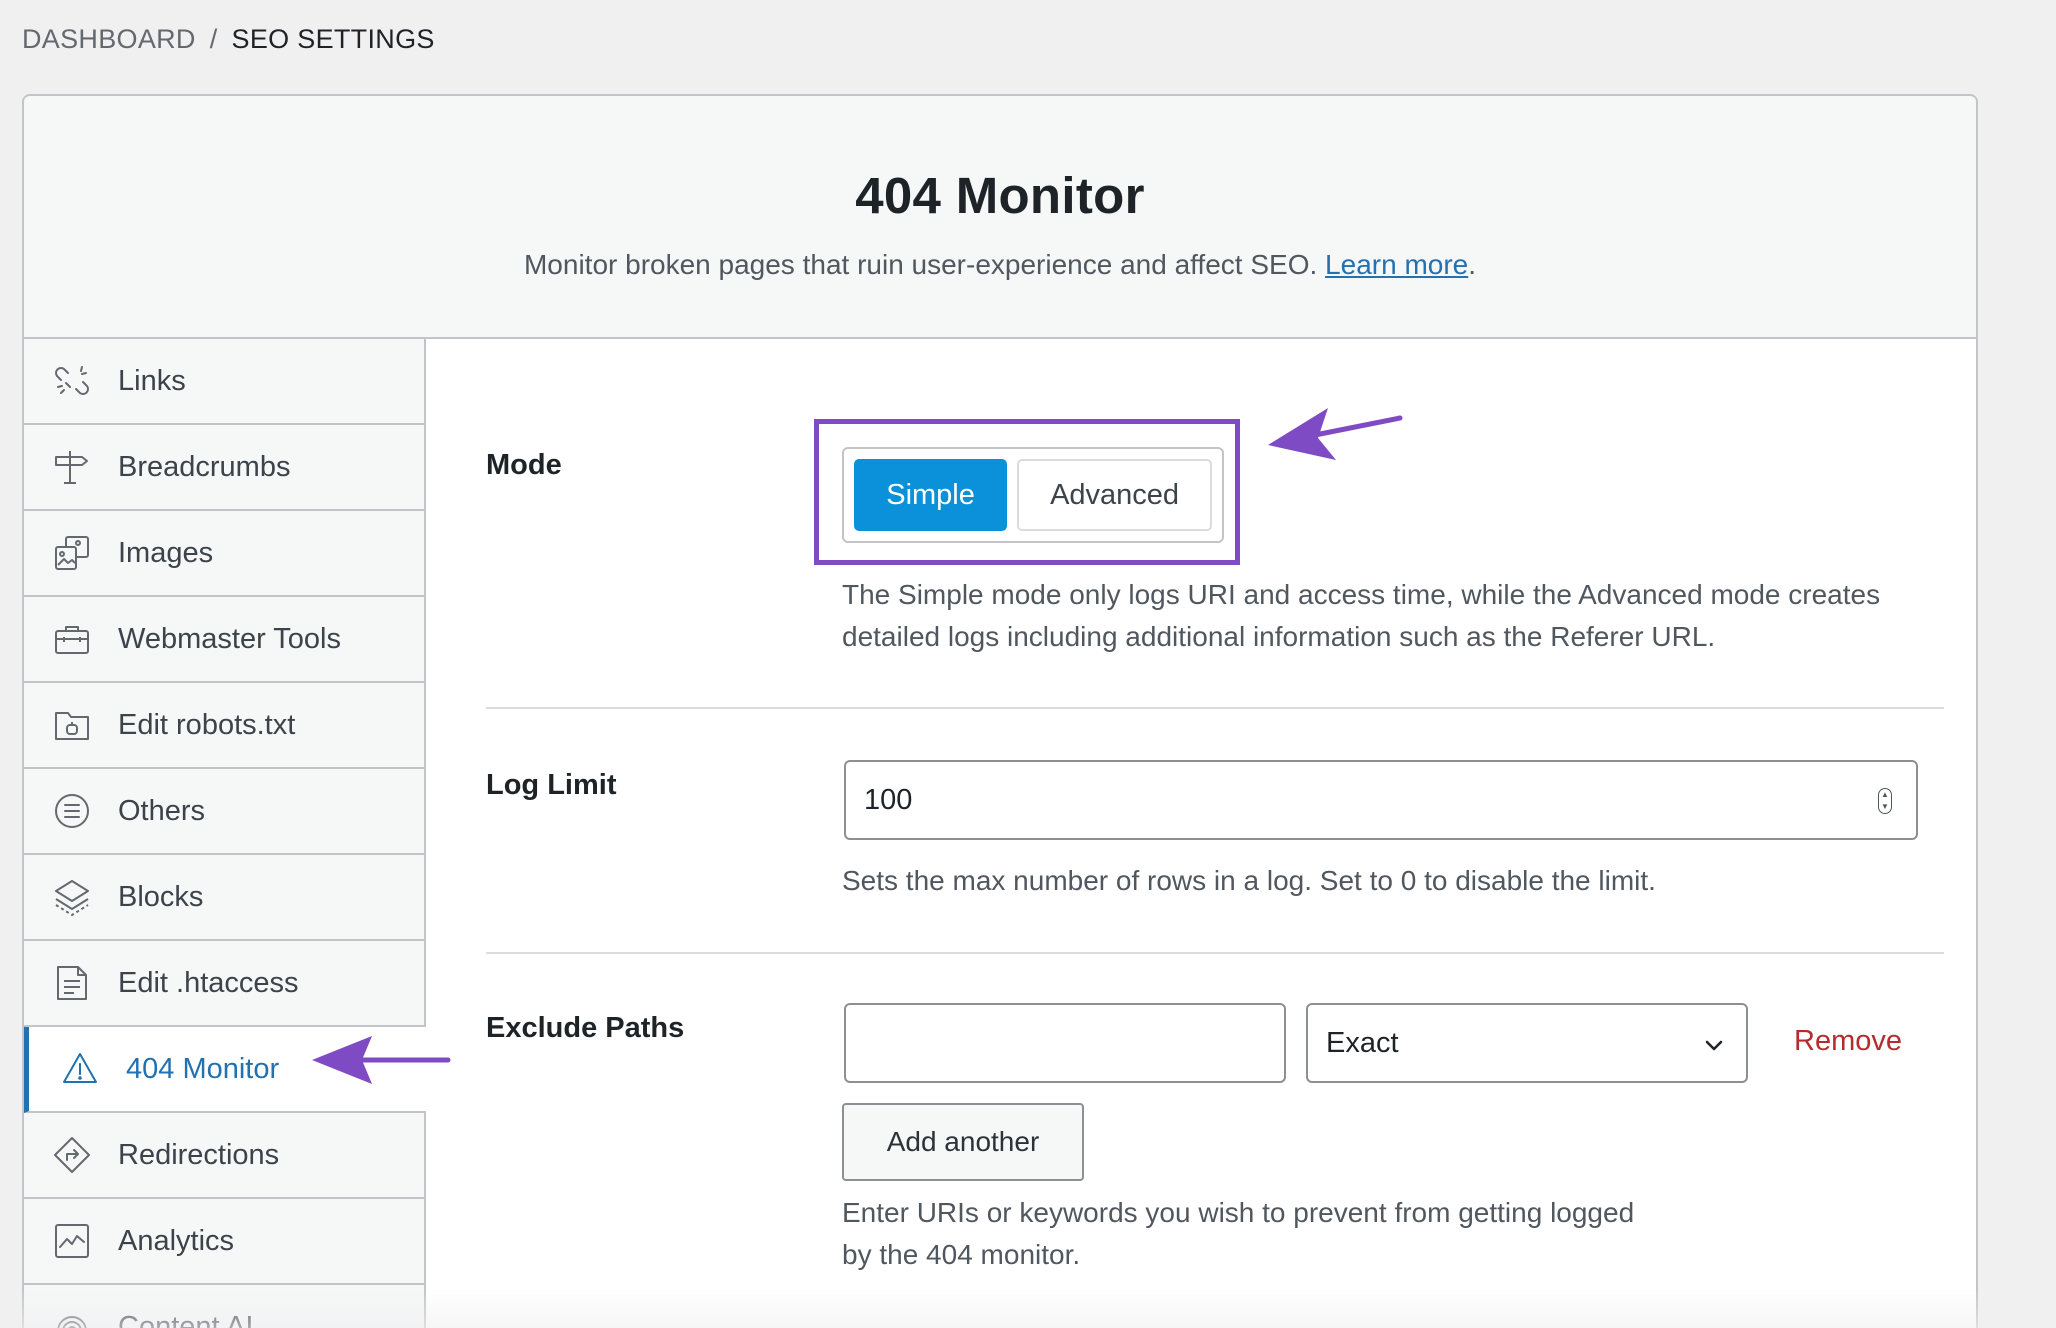  I want to click on match-type-select: Exact, so click(1527, 1043).